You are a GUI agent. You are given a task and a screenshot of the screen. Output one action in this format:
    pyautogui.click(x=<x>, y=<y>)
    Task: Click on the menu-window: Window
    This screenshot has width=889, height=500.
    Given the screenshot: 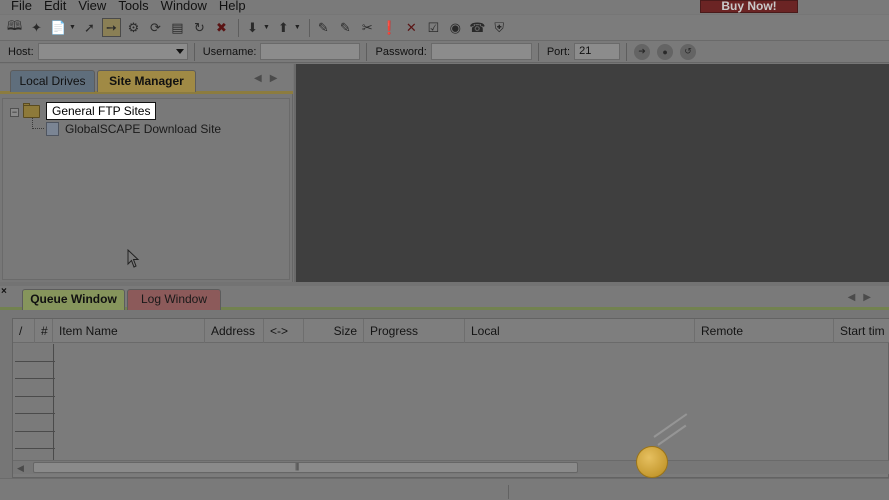 What is the action you would take?
    pyautogui.click(x=184, y=6)
    